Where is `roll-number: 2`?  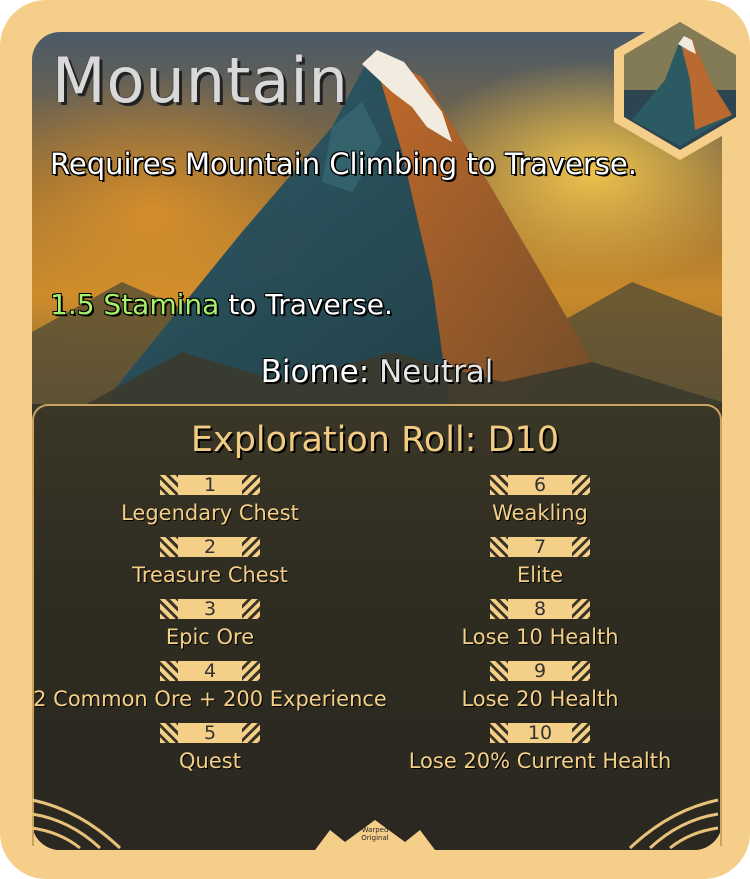
roll-number: 2 is located at coordinates (210, 547).